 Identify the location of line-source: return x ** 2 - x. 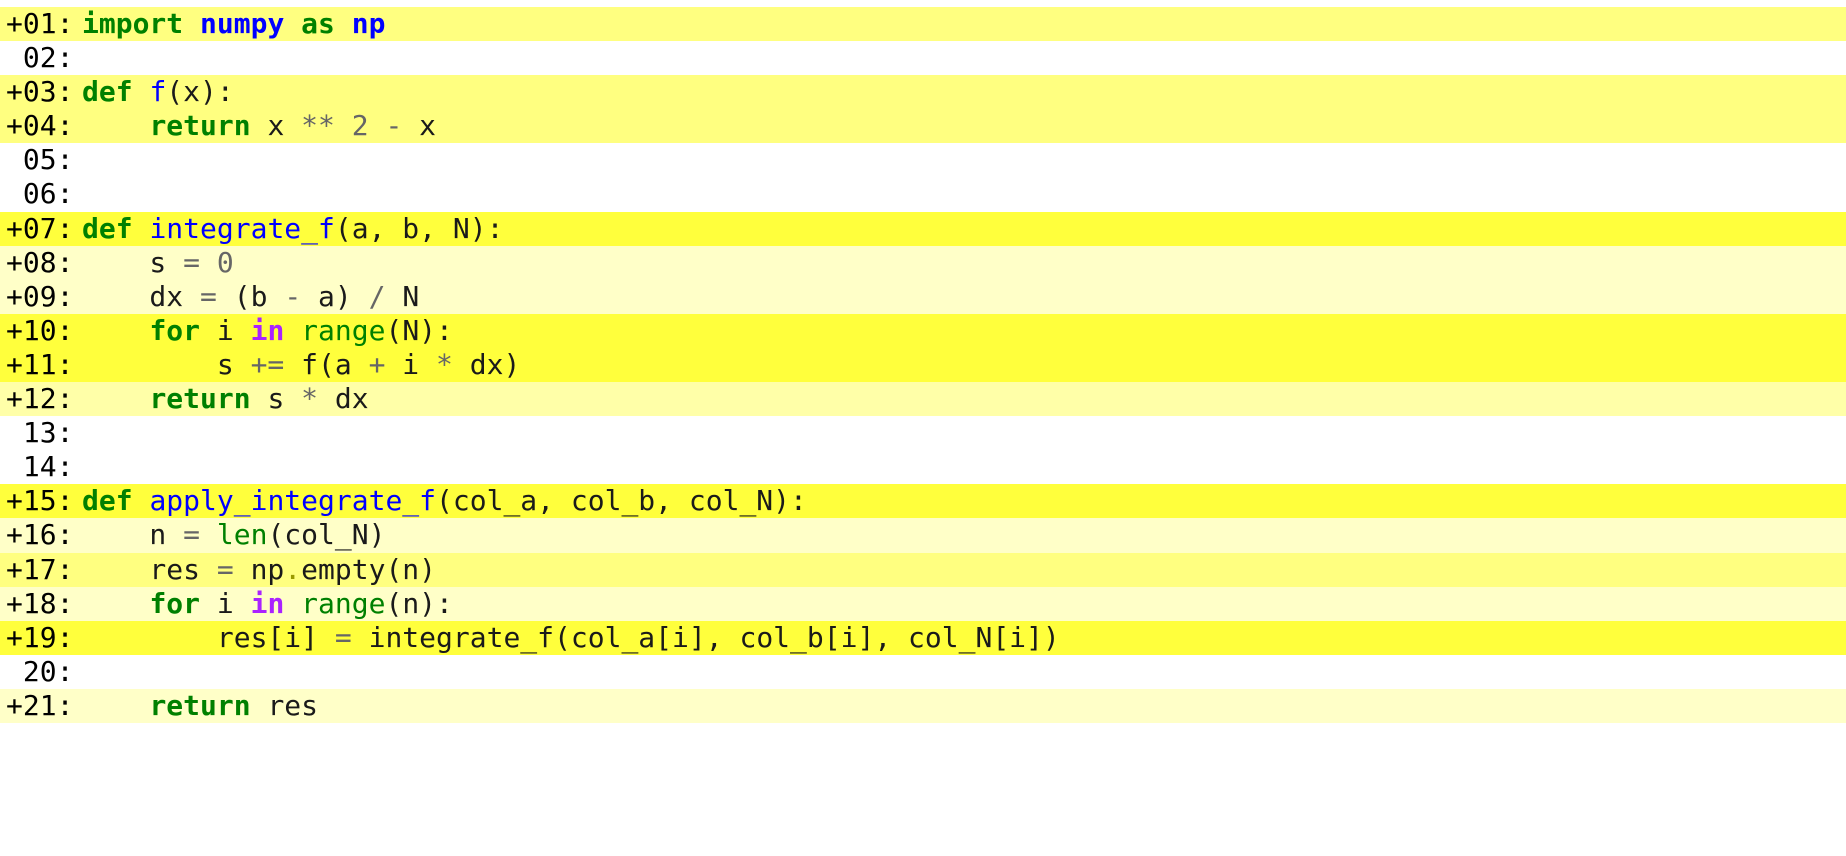
(259, 125).